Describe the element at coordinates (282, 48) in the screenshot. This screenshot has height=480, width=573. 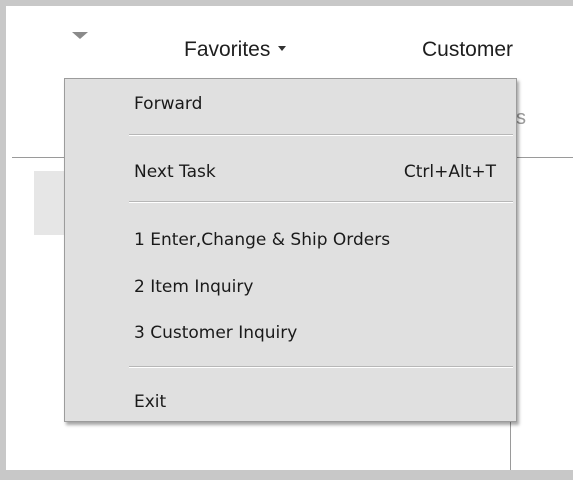
I see `caret-down-icon` at that location.